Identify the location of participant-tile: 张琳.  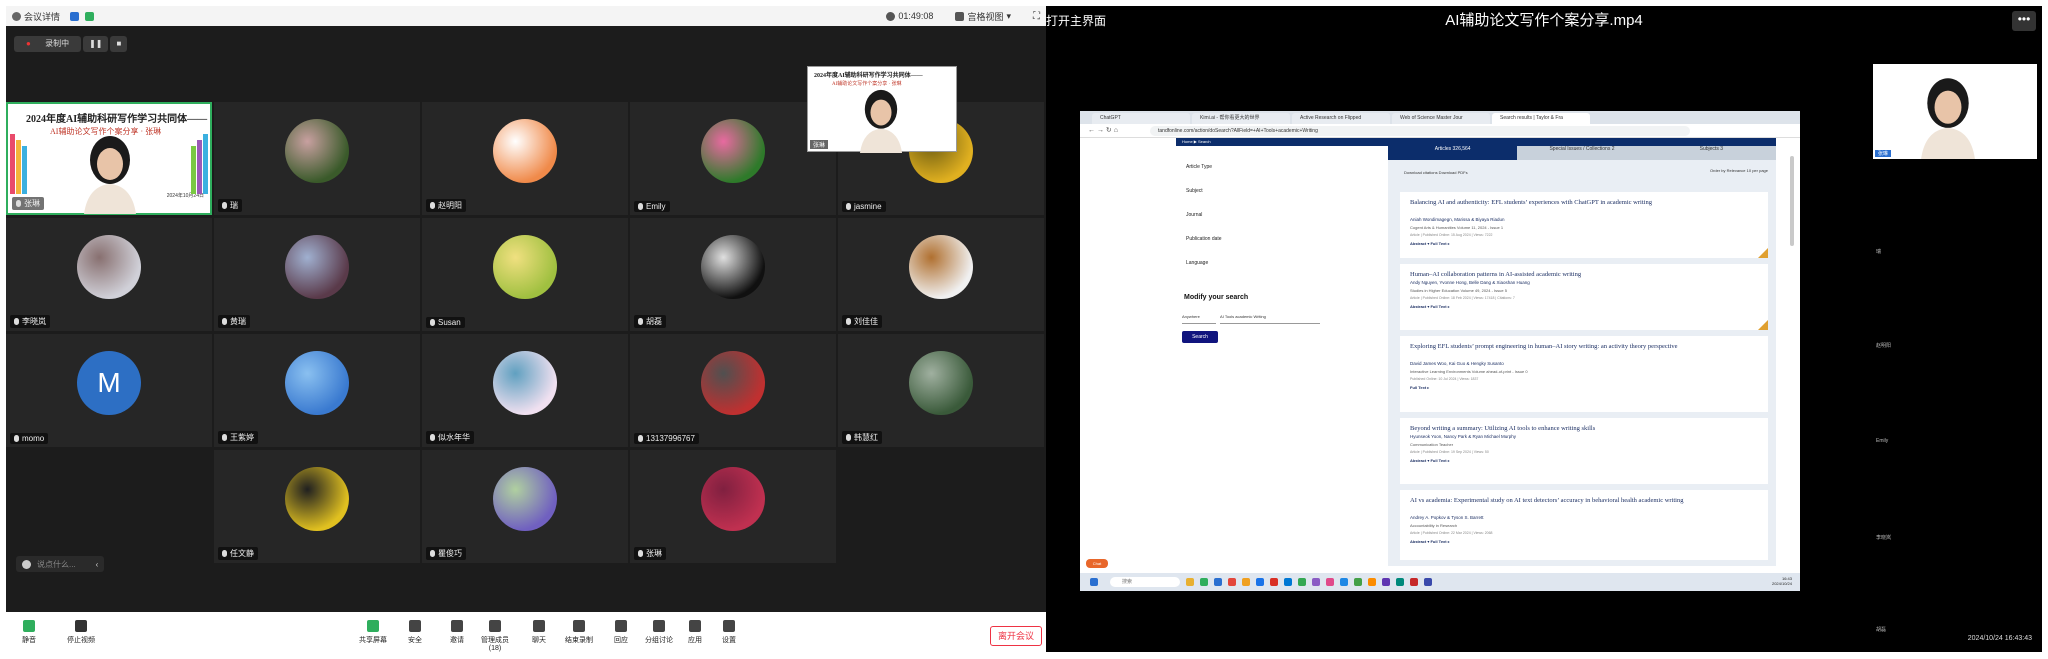
(733, 506).